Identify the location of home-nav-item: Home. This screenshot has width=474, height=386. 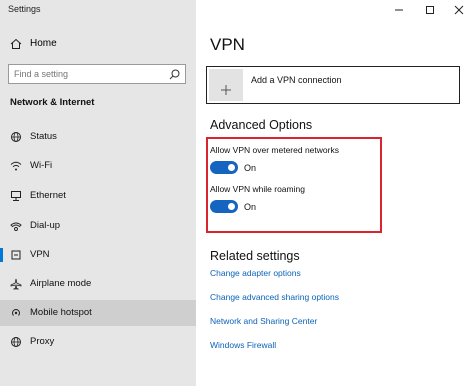
(98, 45).